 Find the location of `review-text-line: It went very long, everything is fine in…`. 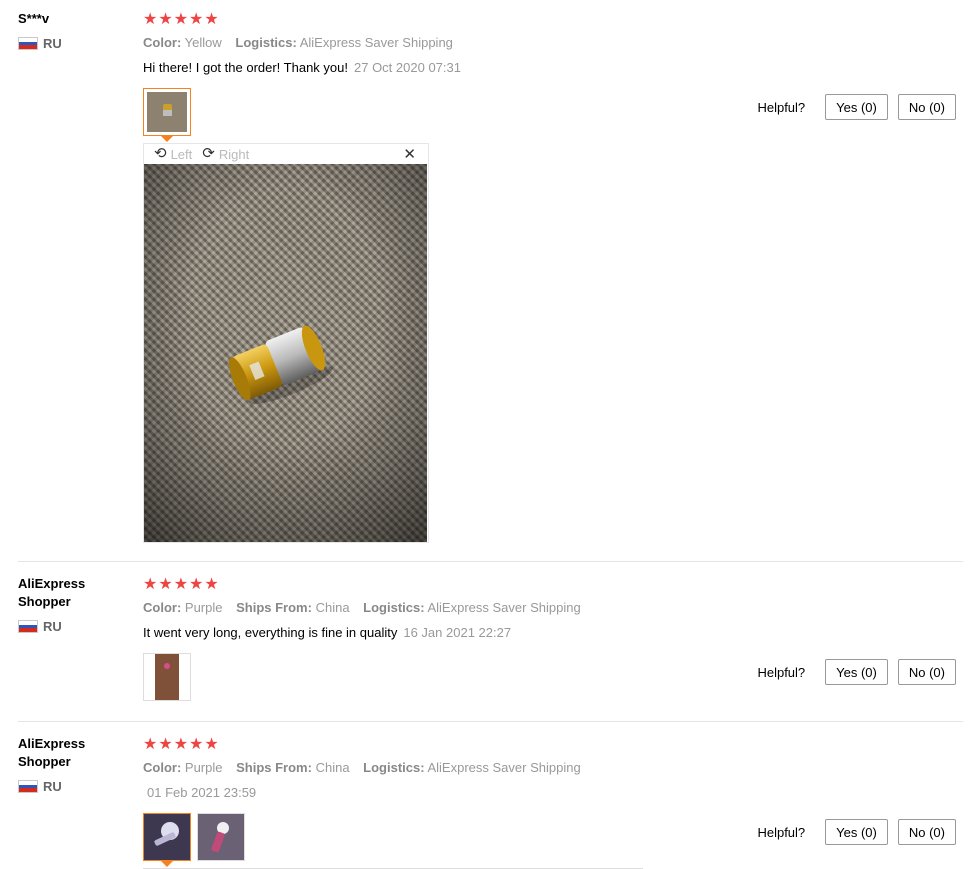

review-text-line: It went very long, everything is fine in… is located at coordinates (367, 633).